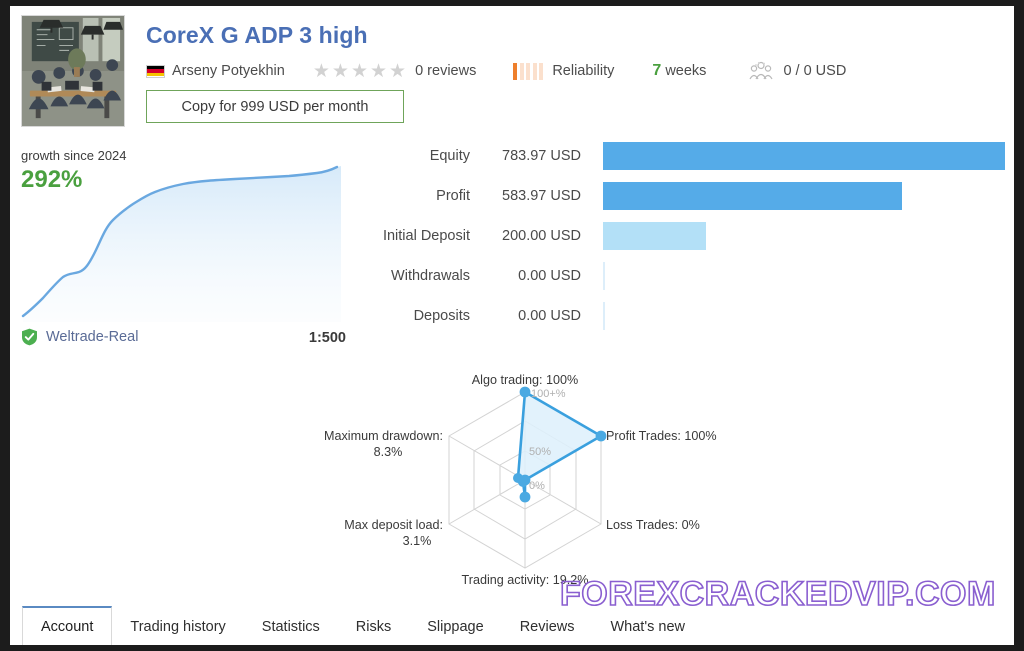  Describe the element at coordinates (453, 196) in the screenshot. I see `stat-label: Profit` at that location.